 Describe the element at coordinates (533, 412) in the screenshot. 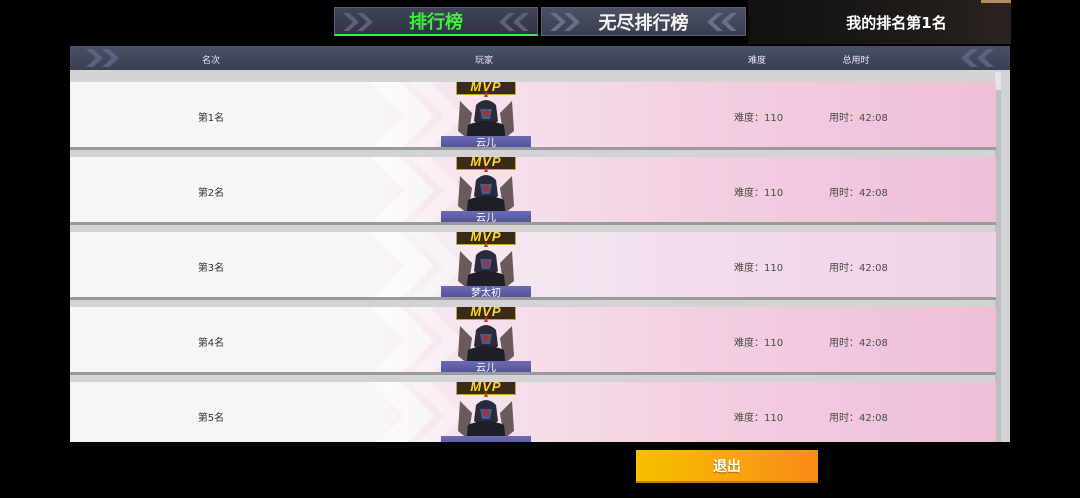

I see `table-row: 第5名 MVP 难度：110 用时：42:08` at that location.